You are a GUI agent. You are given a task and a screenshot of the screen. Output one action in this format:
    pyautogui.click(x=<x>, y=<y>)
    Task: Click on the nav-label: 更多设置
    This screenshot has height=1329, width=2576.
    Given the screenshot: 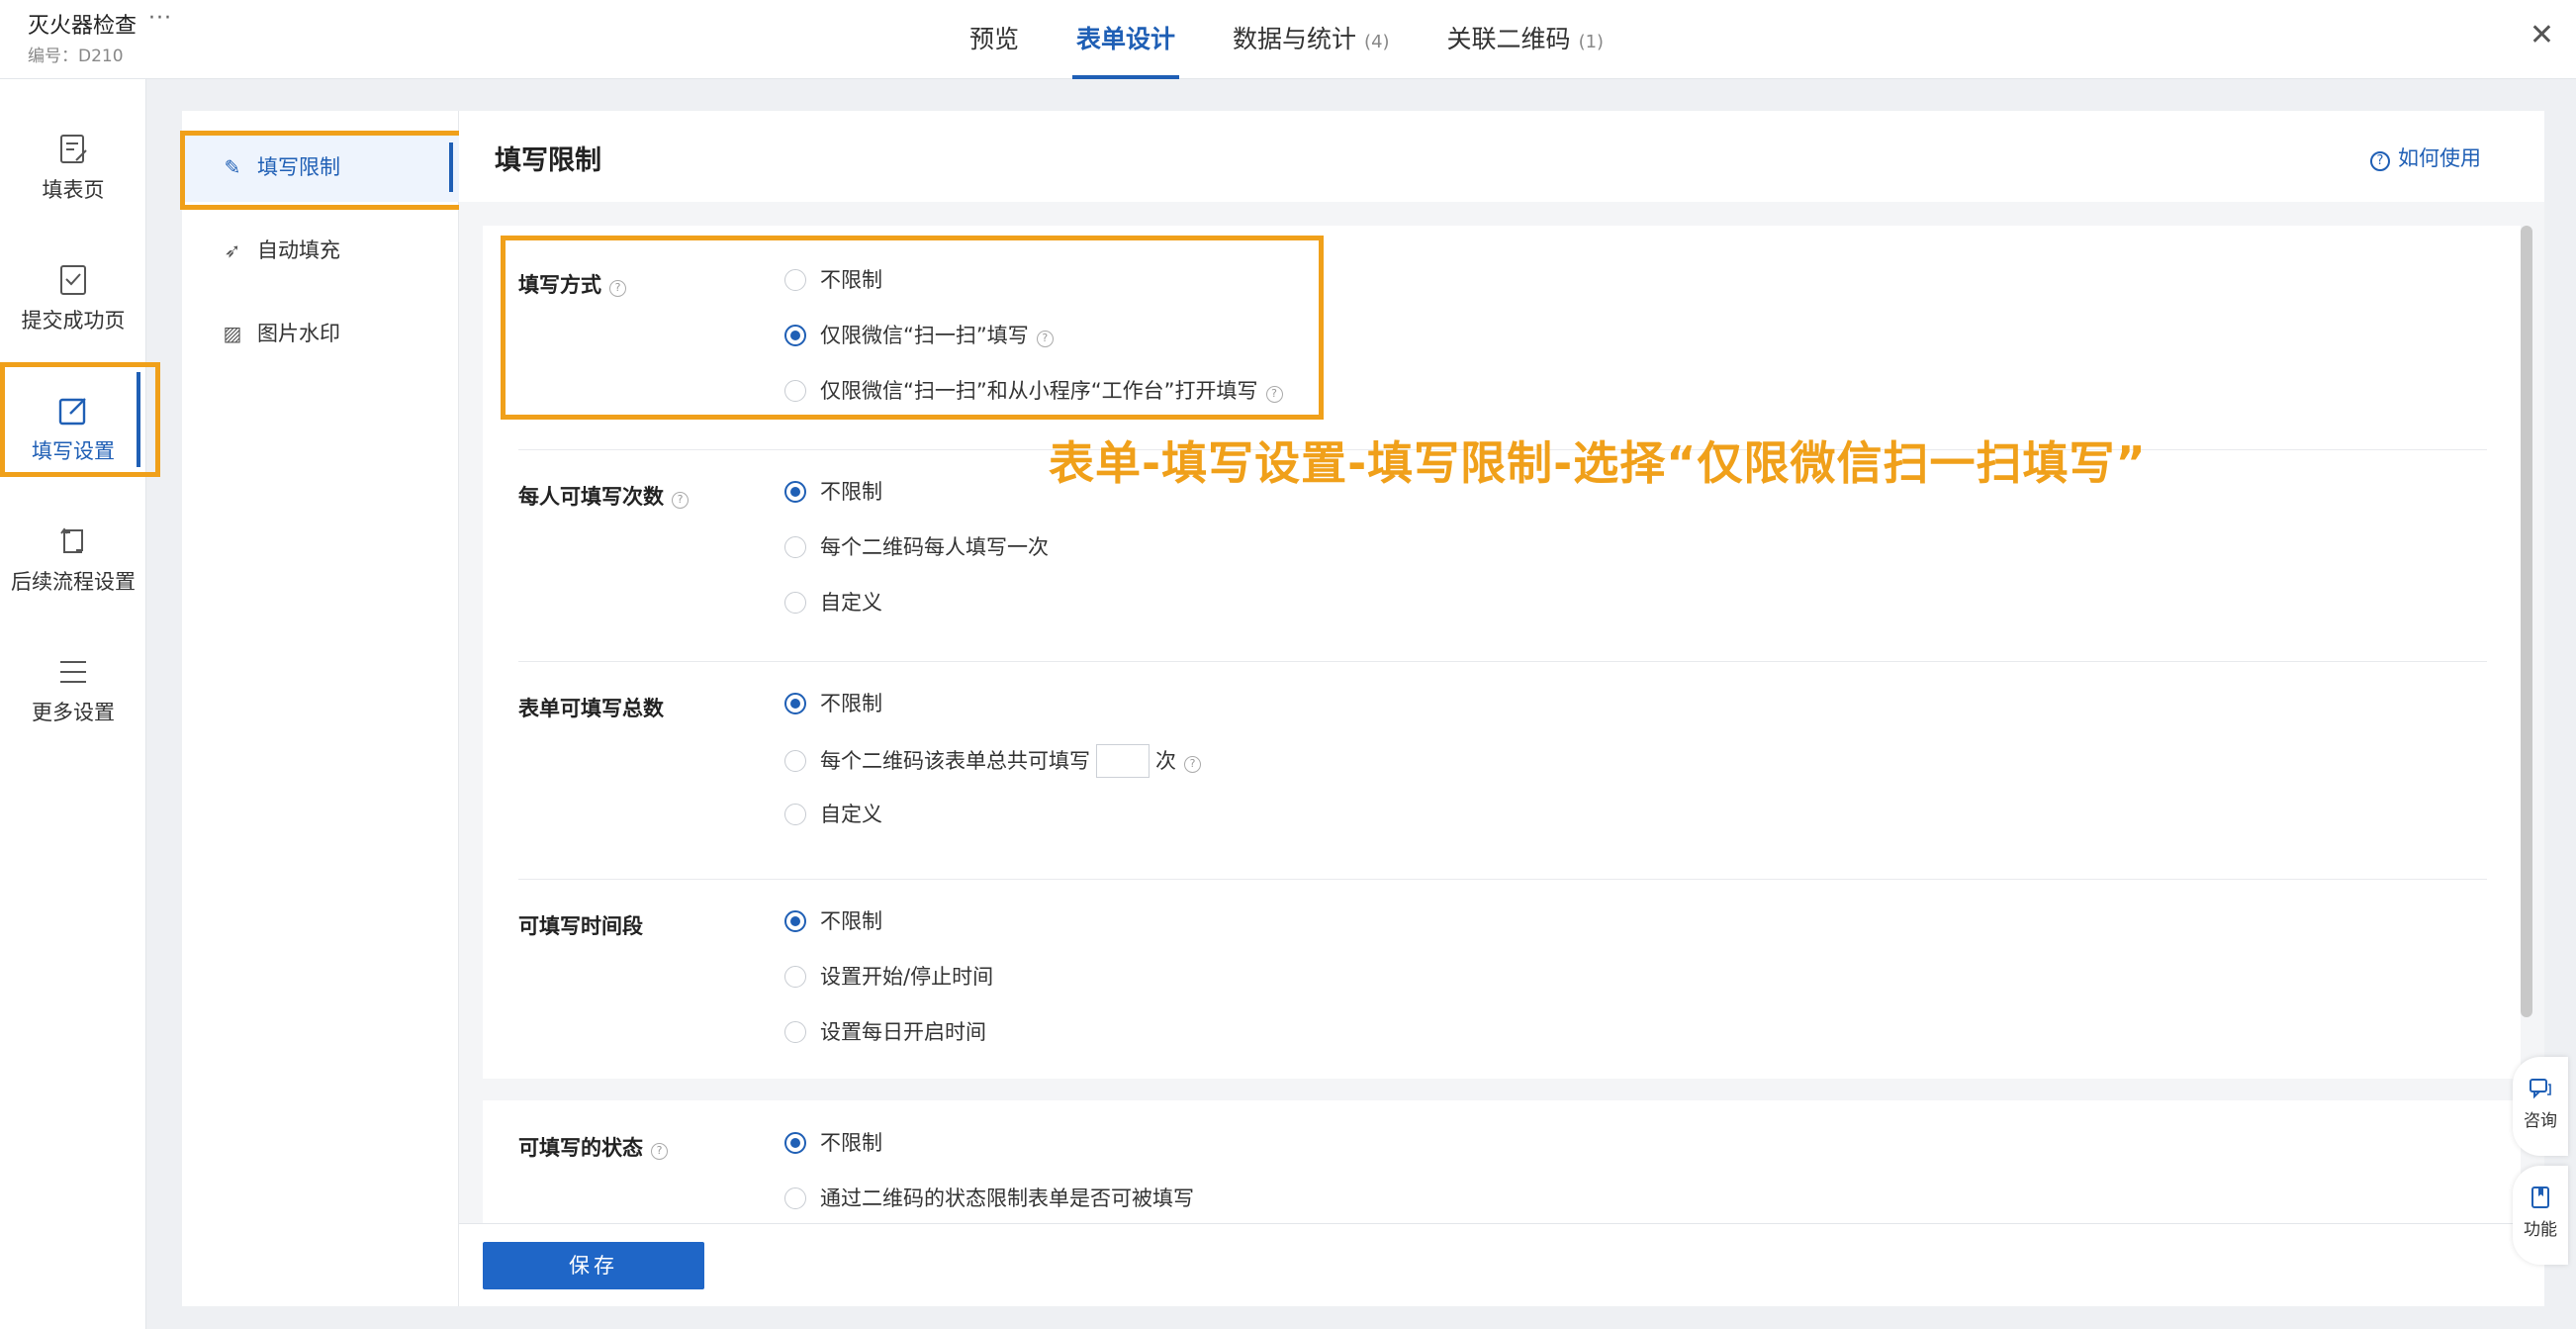 What is the action you would take?
    pyautogui.click(x=73, y=713)
    